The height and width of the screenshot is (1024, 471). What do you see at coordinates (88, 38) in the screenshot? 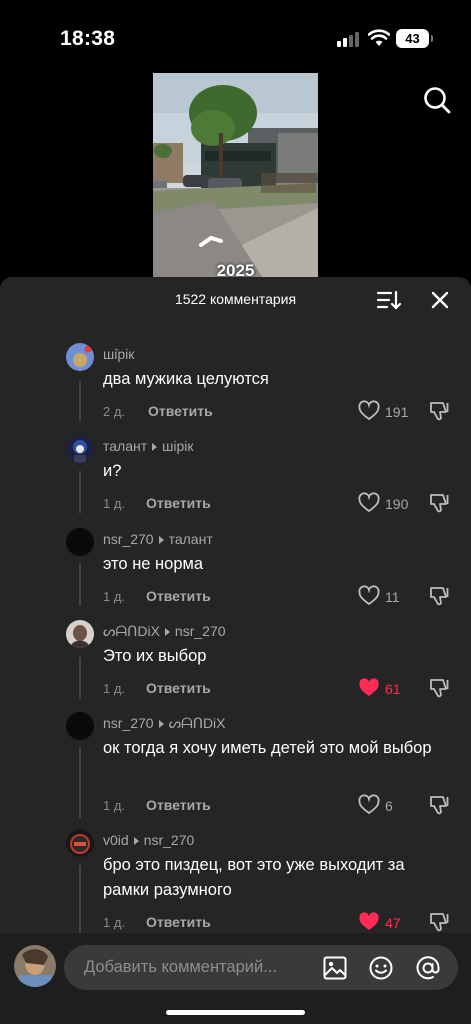
I see `status-time: 18:38` at bounding box center [88, 38].